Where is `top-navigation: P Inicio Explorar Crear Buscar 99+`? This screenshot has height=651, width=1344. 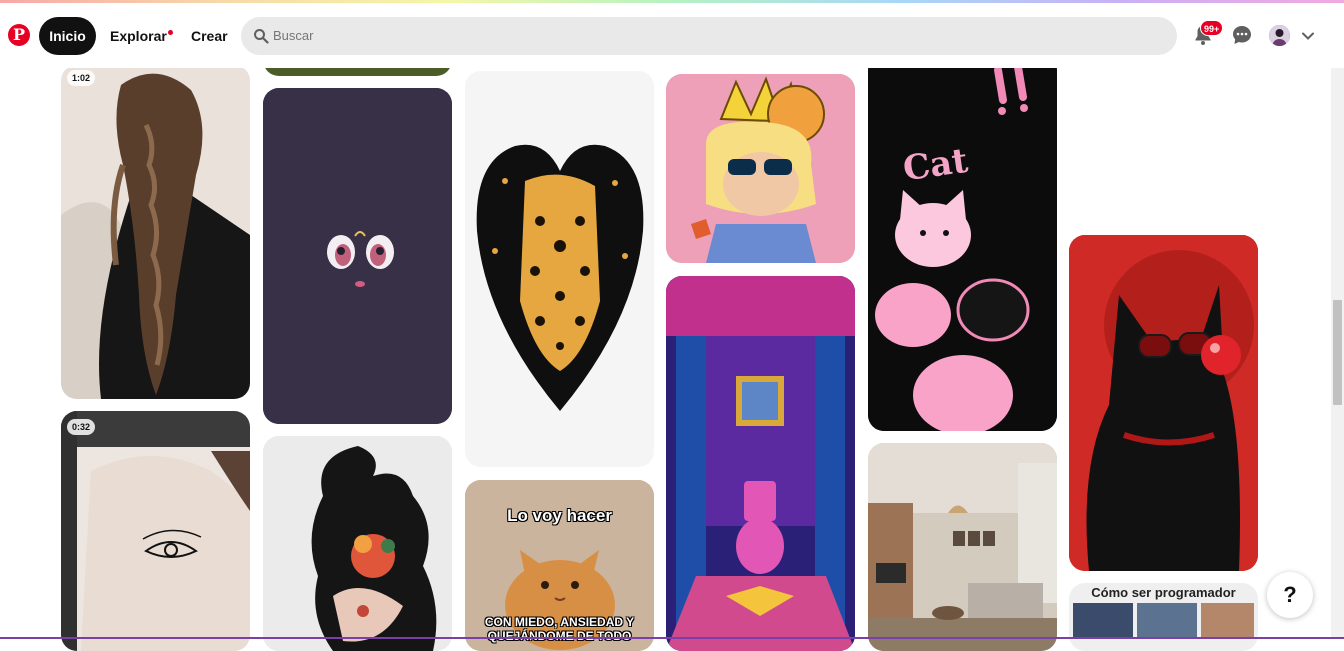
top-navigation: P Inicio Explorar Crear Buscar 99+ is located at coordinates (672, 35).